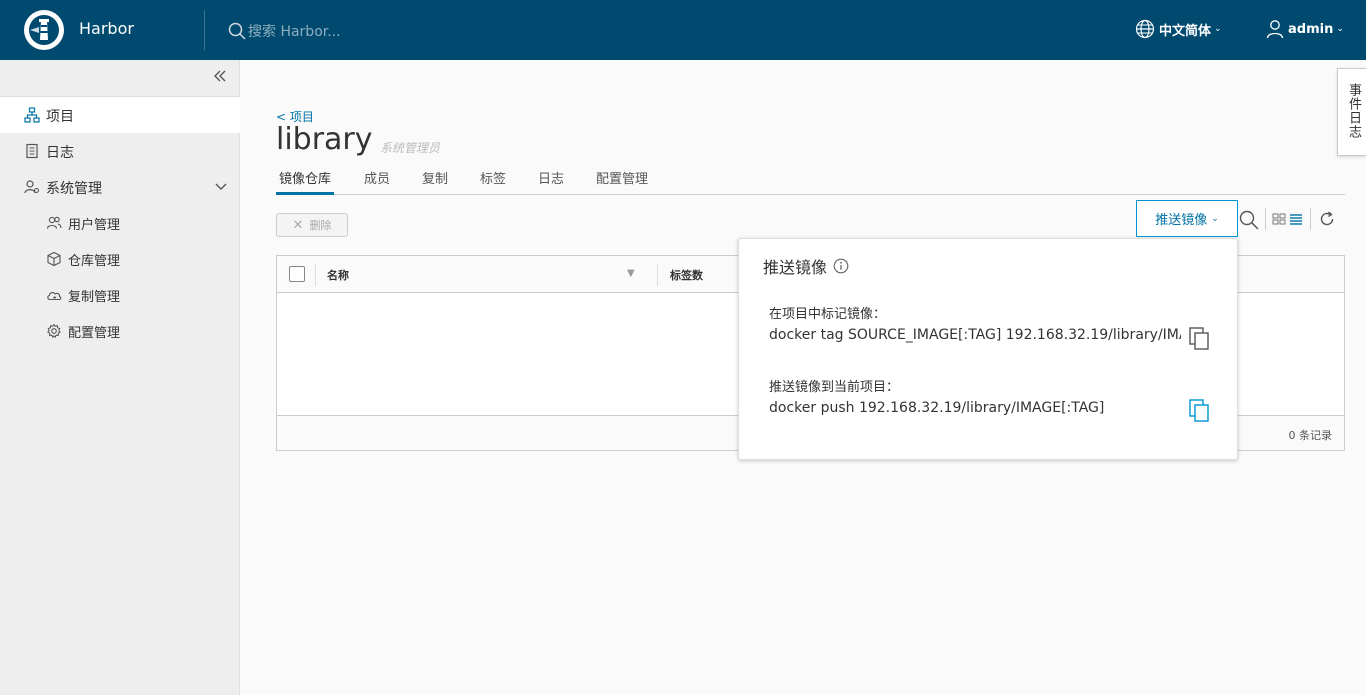  I want to click on sidebar-item-label: 项目, so click(60, 117).